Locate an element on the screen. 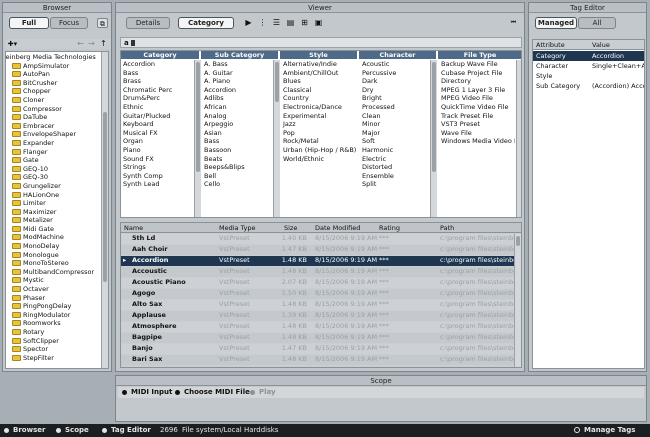  category-item: Keyboard is located at coordinates (157, 124).